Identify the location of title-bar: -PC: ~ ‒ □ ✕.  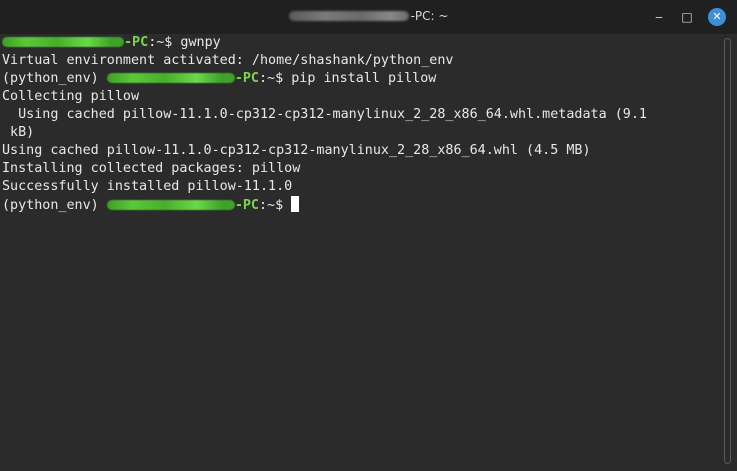
(368, 17).